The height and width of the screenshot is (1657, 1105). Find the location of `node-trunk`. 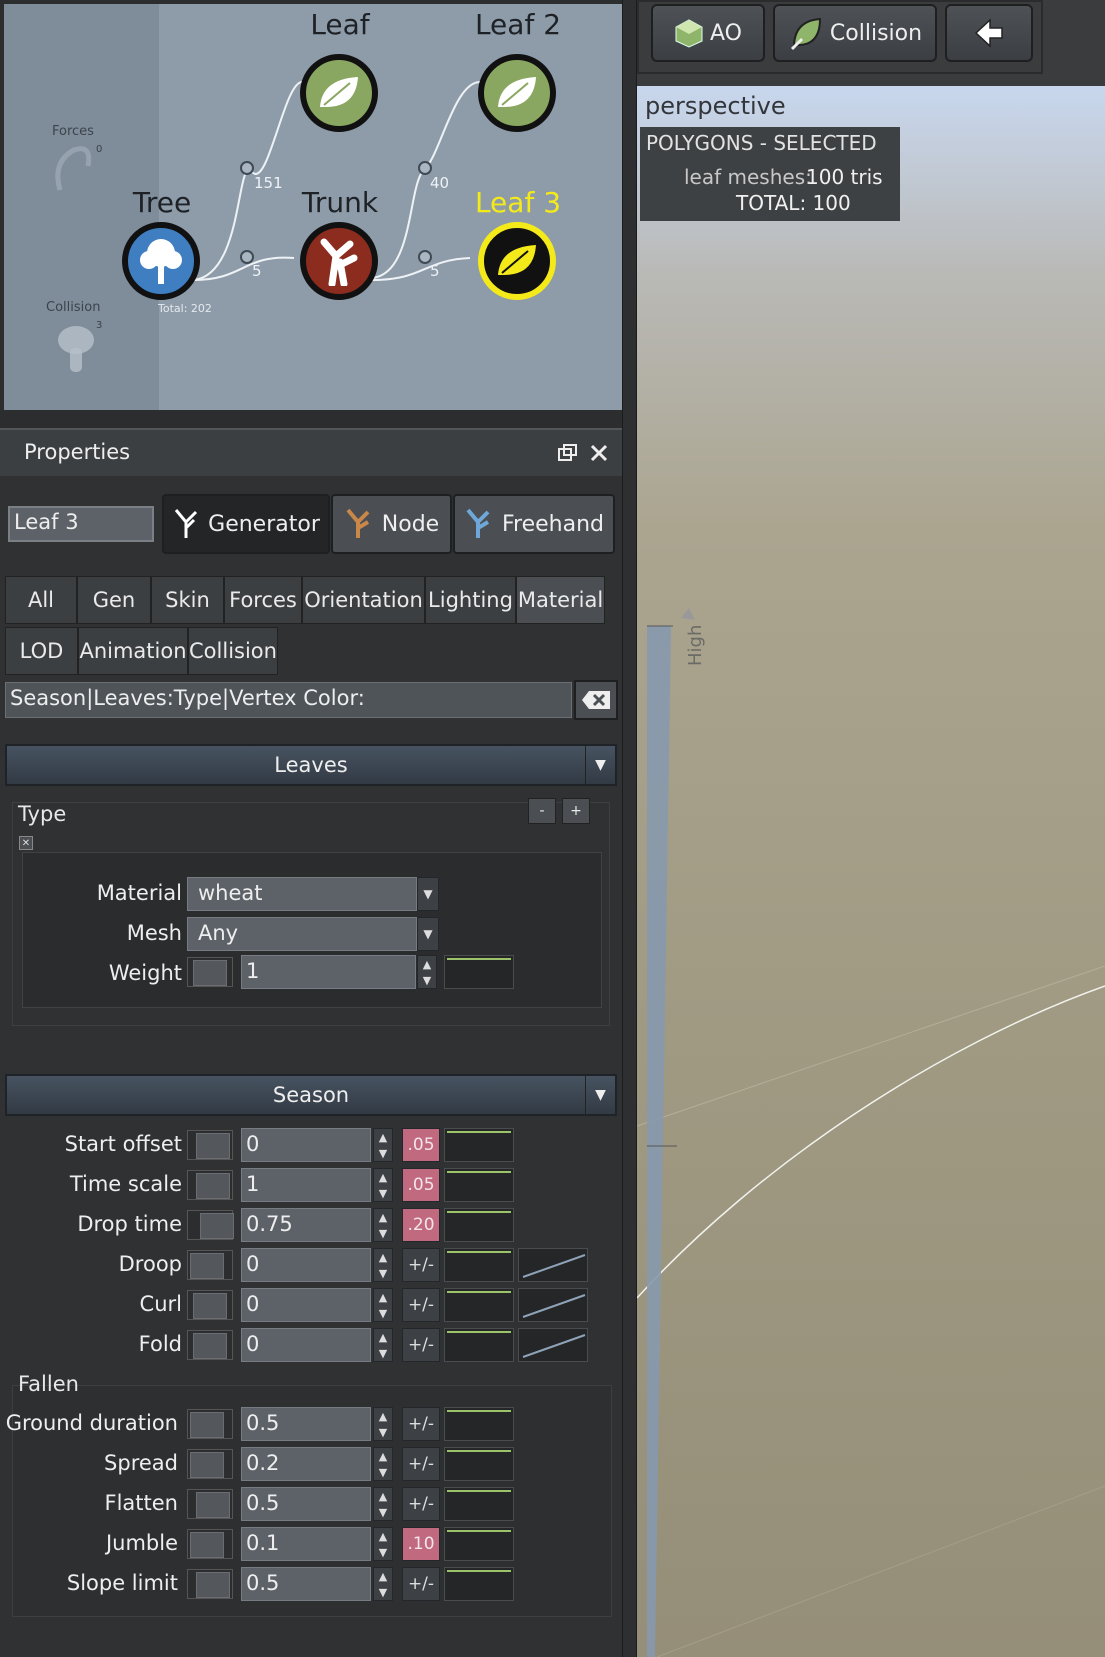

node-trunk is located at coordinates (339, 261).